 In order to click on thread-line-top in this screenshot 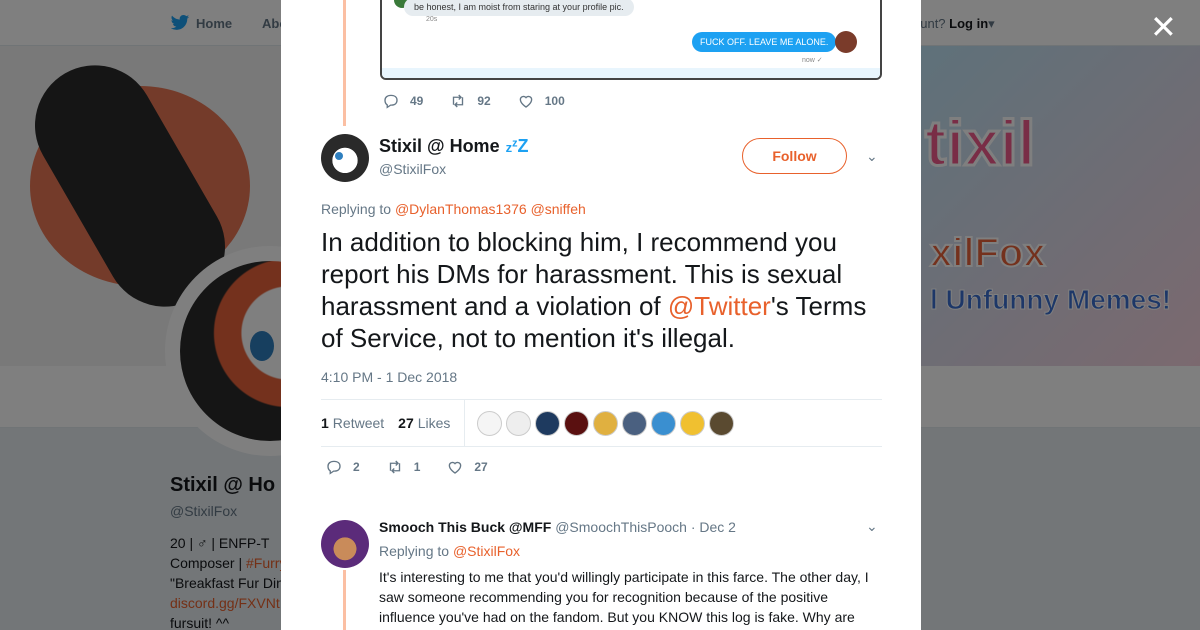, I will do `click(344, 63)`.